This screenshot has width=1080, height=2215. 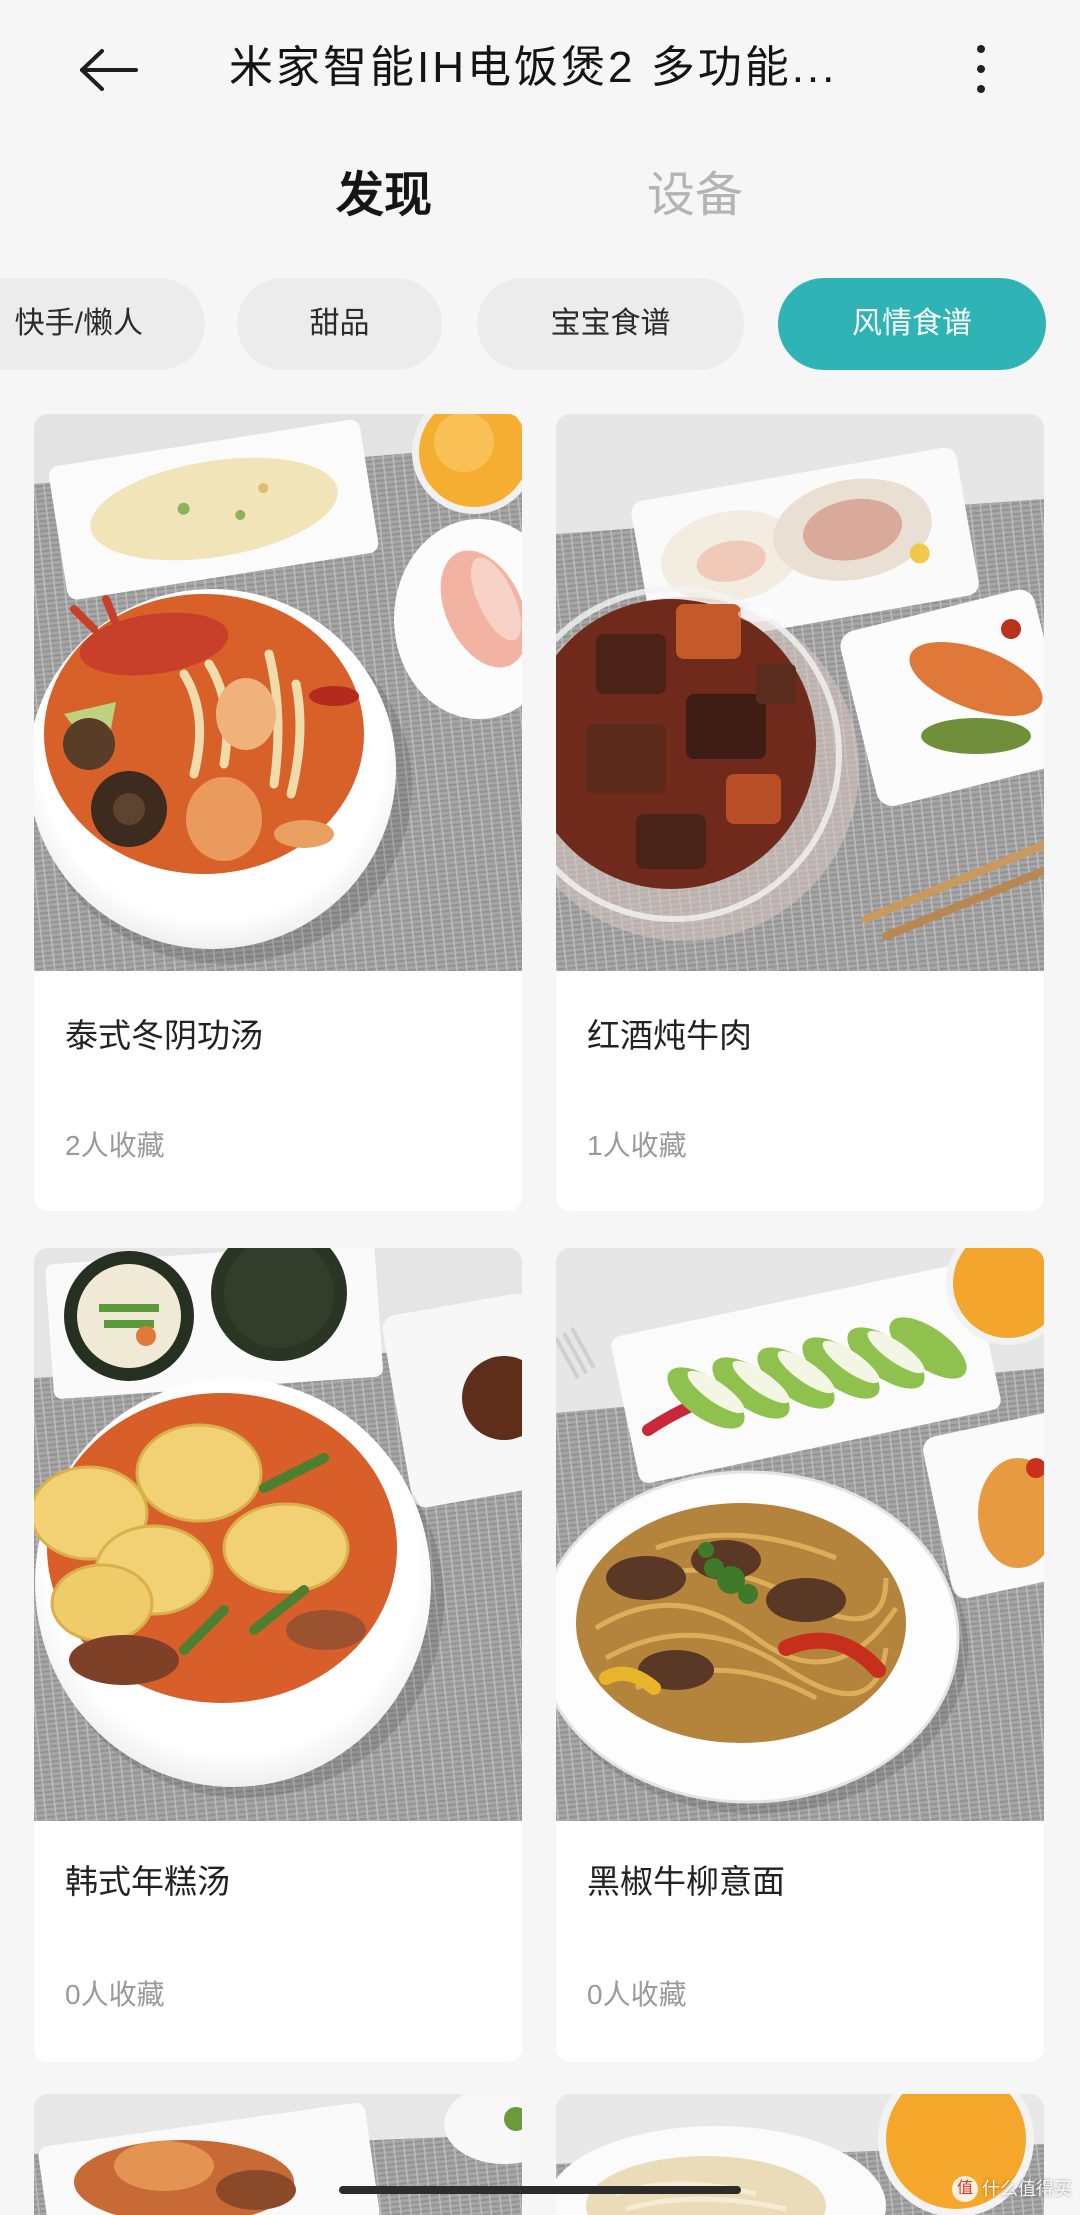 I want to click on recipe-title: 泰式冬阴功汤, so click(x=164, y=1035).